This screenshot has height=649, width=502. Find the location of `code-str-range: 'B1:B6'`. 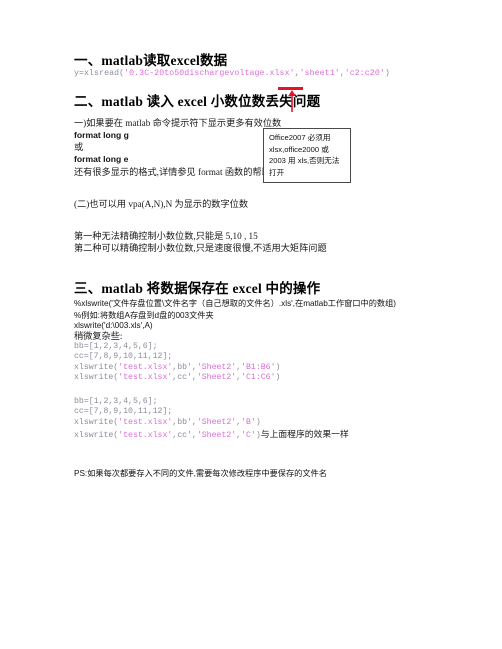

code-str-range: 'B1:B6' is located at coordinates (258, 367).